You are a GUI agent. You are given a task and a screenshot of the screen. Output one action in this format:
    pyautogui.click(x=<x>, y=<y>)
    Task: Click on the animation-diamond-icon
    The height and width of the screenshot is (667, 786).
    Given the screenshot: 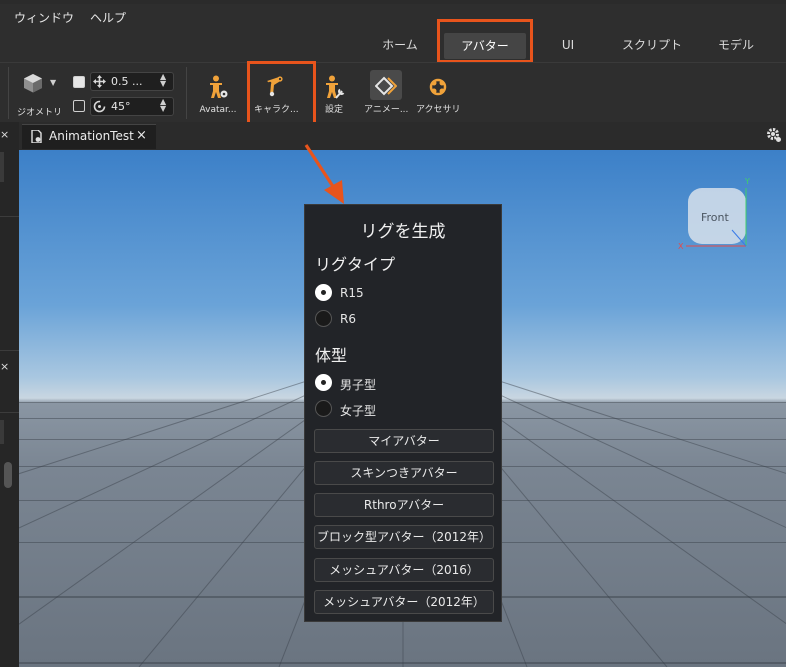 What is the action you would take?
    pyautogui.click(x=386, y=86)
    